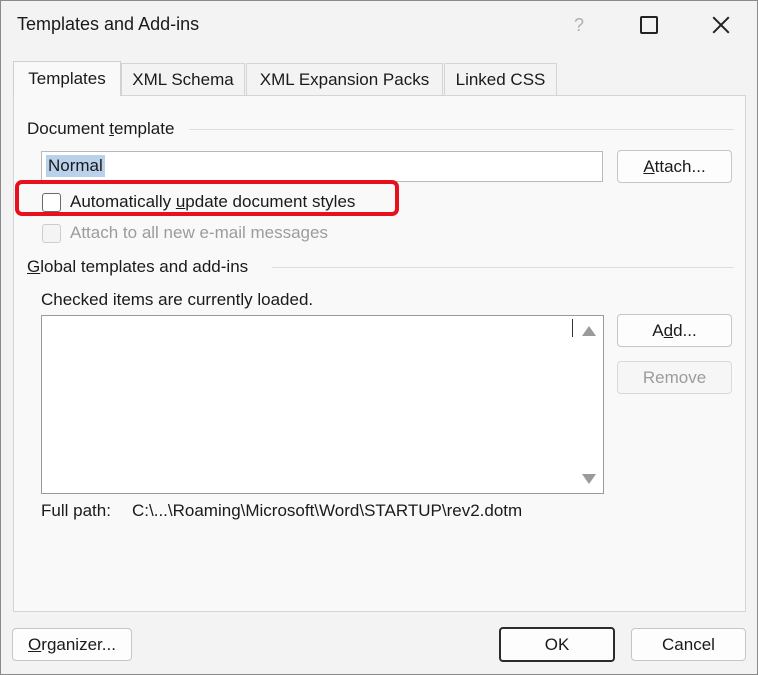 The width and height of the screenshot is (758, 675). What do you see at coordinates (589, 404) in the screenshot?
I see `list-scrollbar` at bounding box center [589, 404].